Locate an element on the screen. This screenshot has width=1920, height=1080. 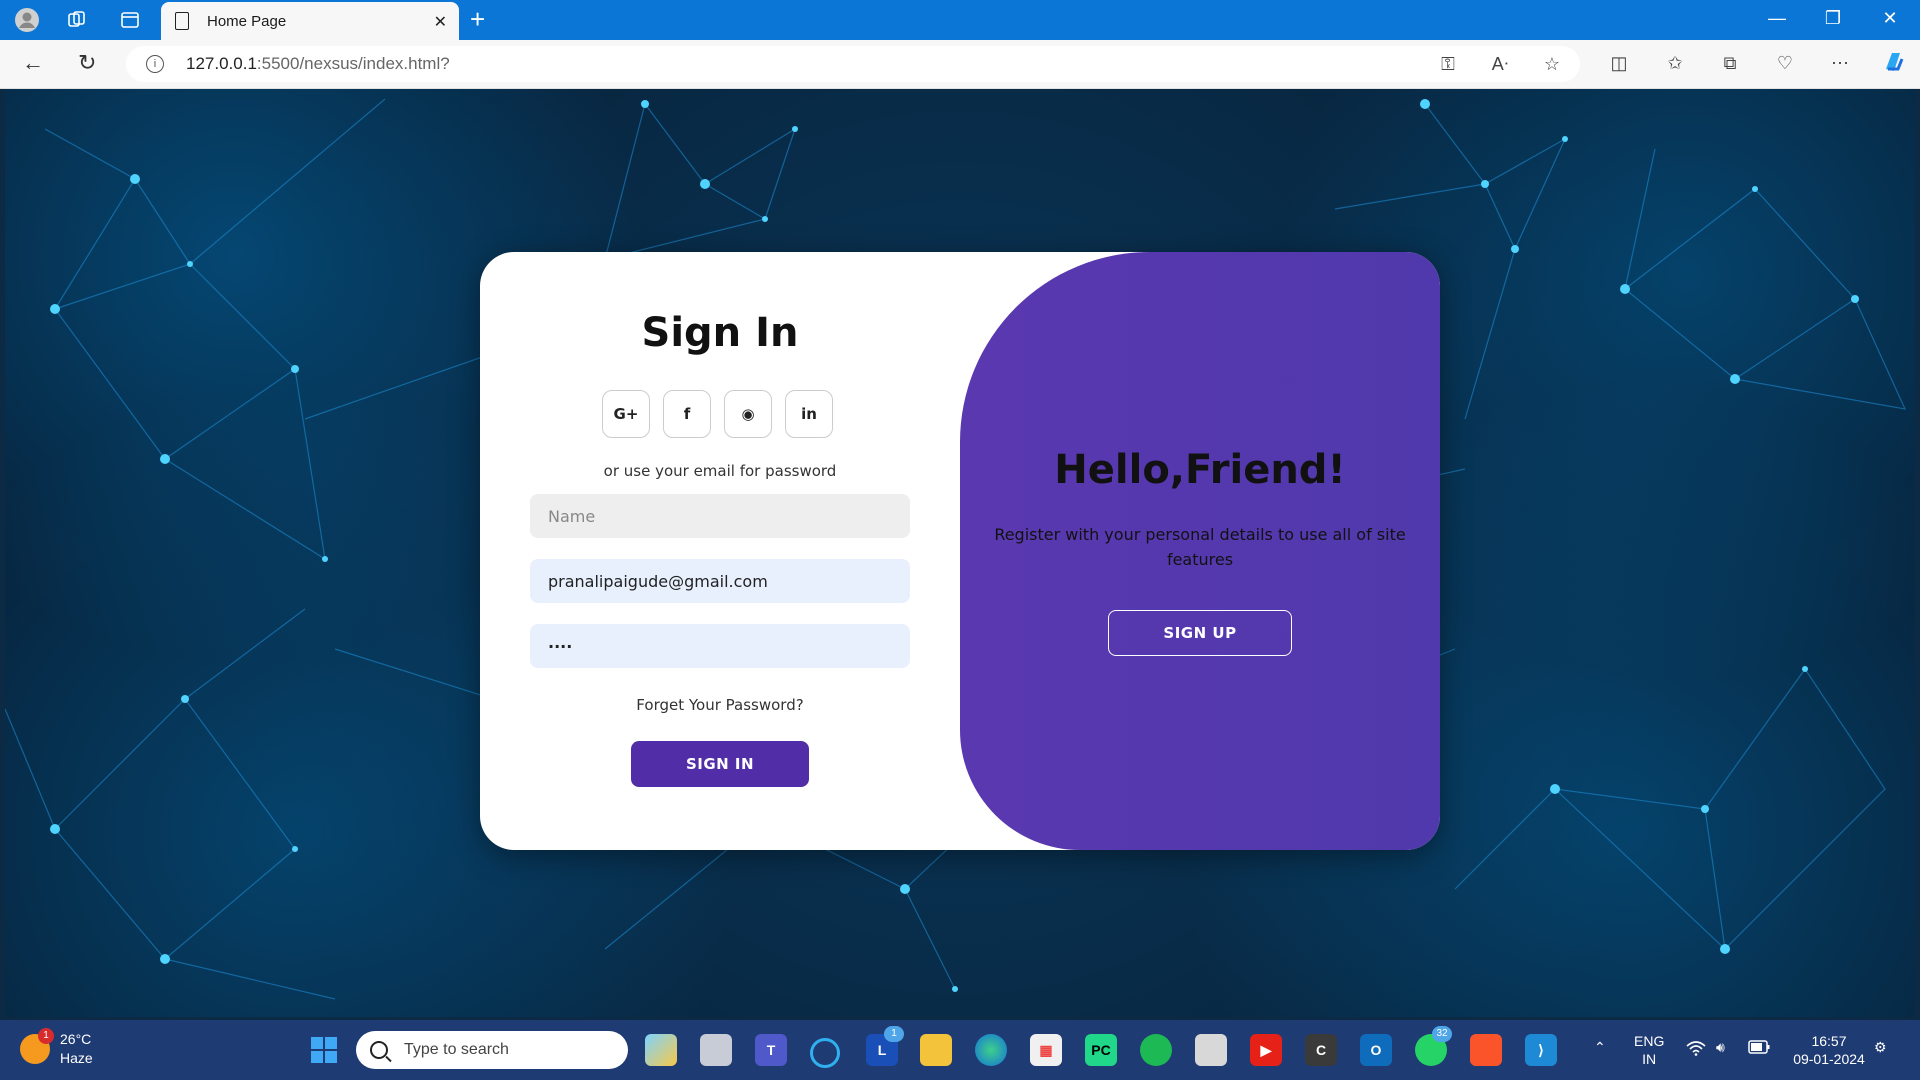
back-button: ← is located at coordinates (33, 63).